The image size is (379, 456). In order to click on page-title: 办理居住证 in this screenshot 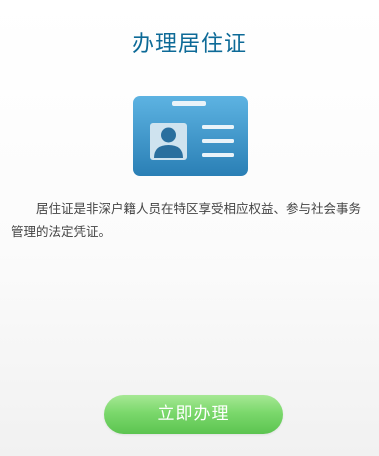, I will do `click(189, 44)`.